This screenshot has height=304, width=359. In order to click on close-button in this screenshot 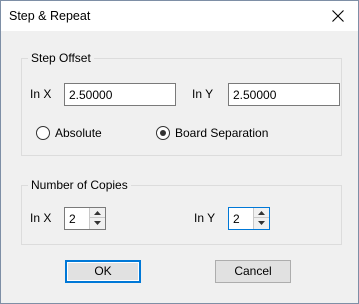, I will do `click(338, 16)`.